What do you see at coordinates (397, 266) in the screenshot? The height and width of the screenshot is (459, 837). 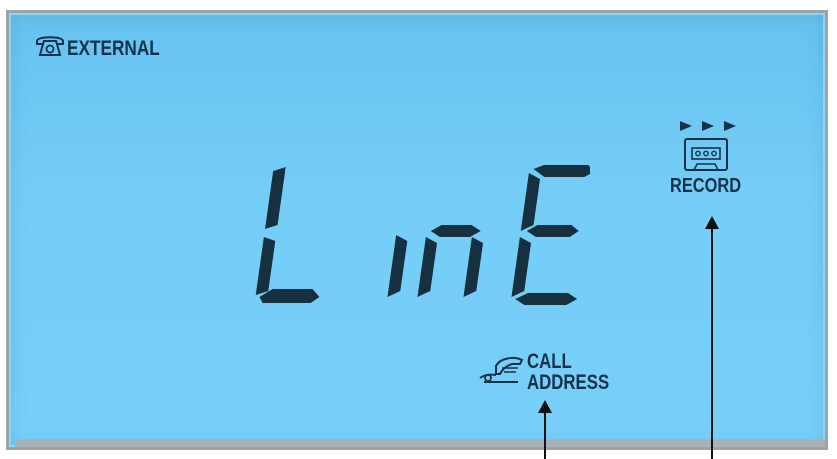 I see `segment-char-i` at bounding box center [397, 266].